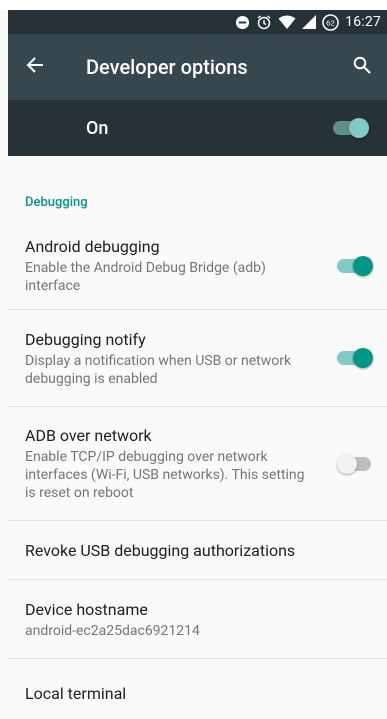 Image resolution: width=387 pixels, height=719 pixels. I want to click on signal-icon, so click(309, 22).